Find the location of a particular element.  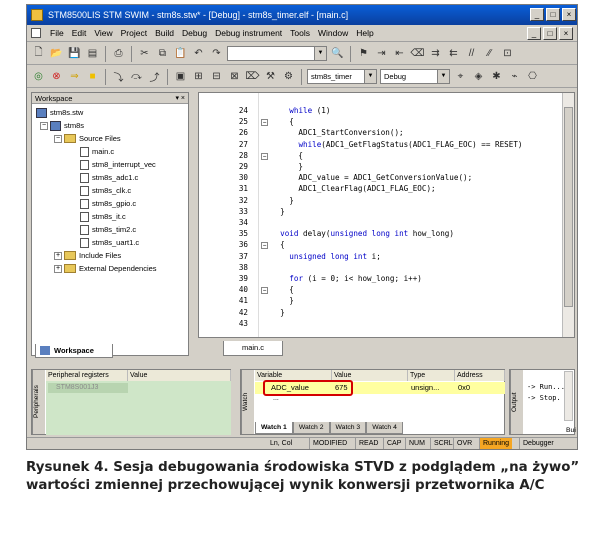

code-line: while (1) is located at coordinates (300, 110).